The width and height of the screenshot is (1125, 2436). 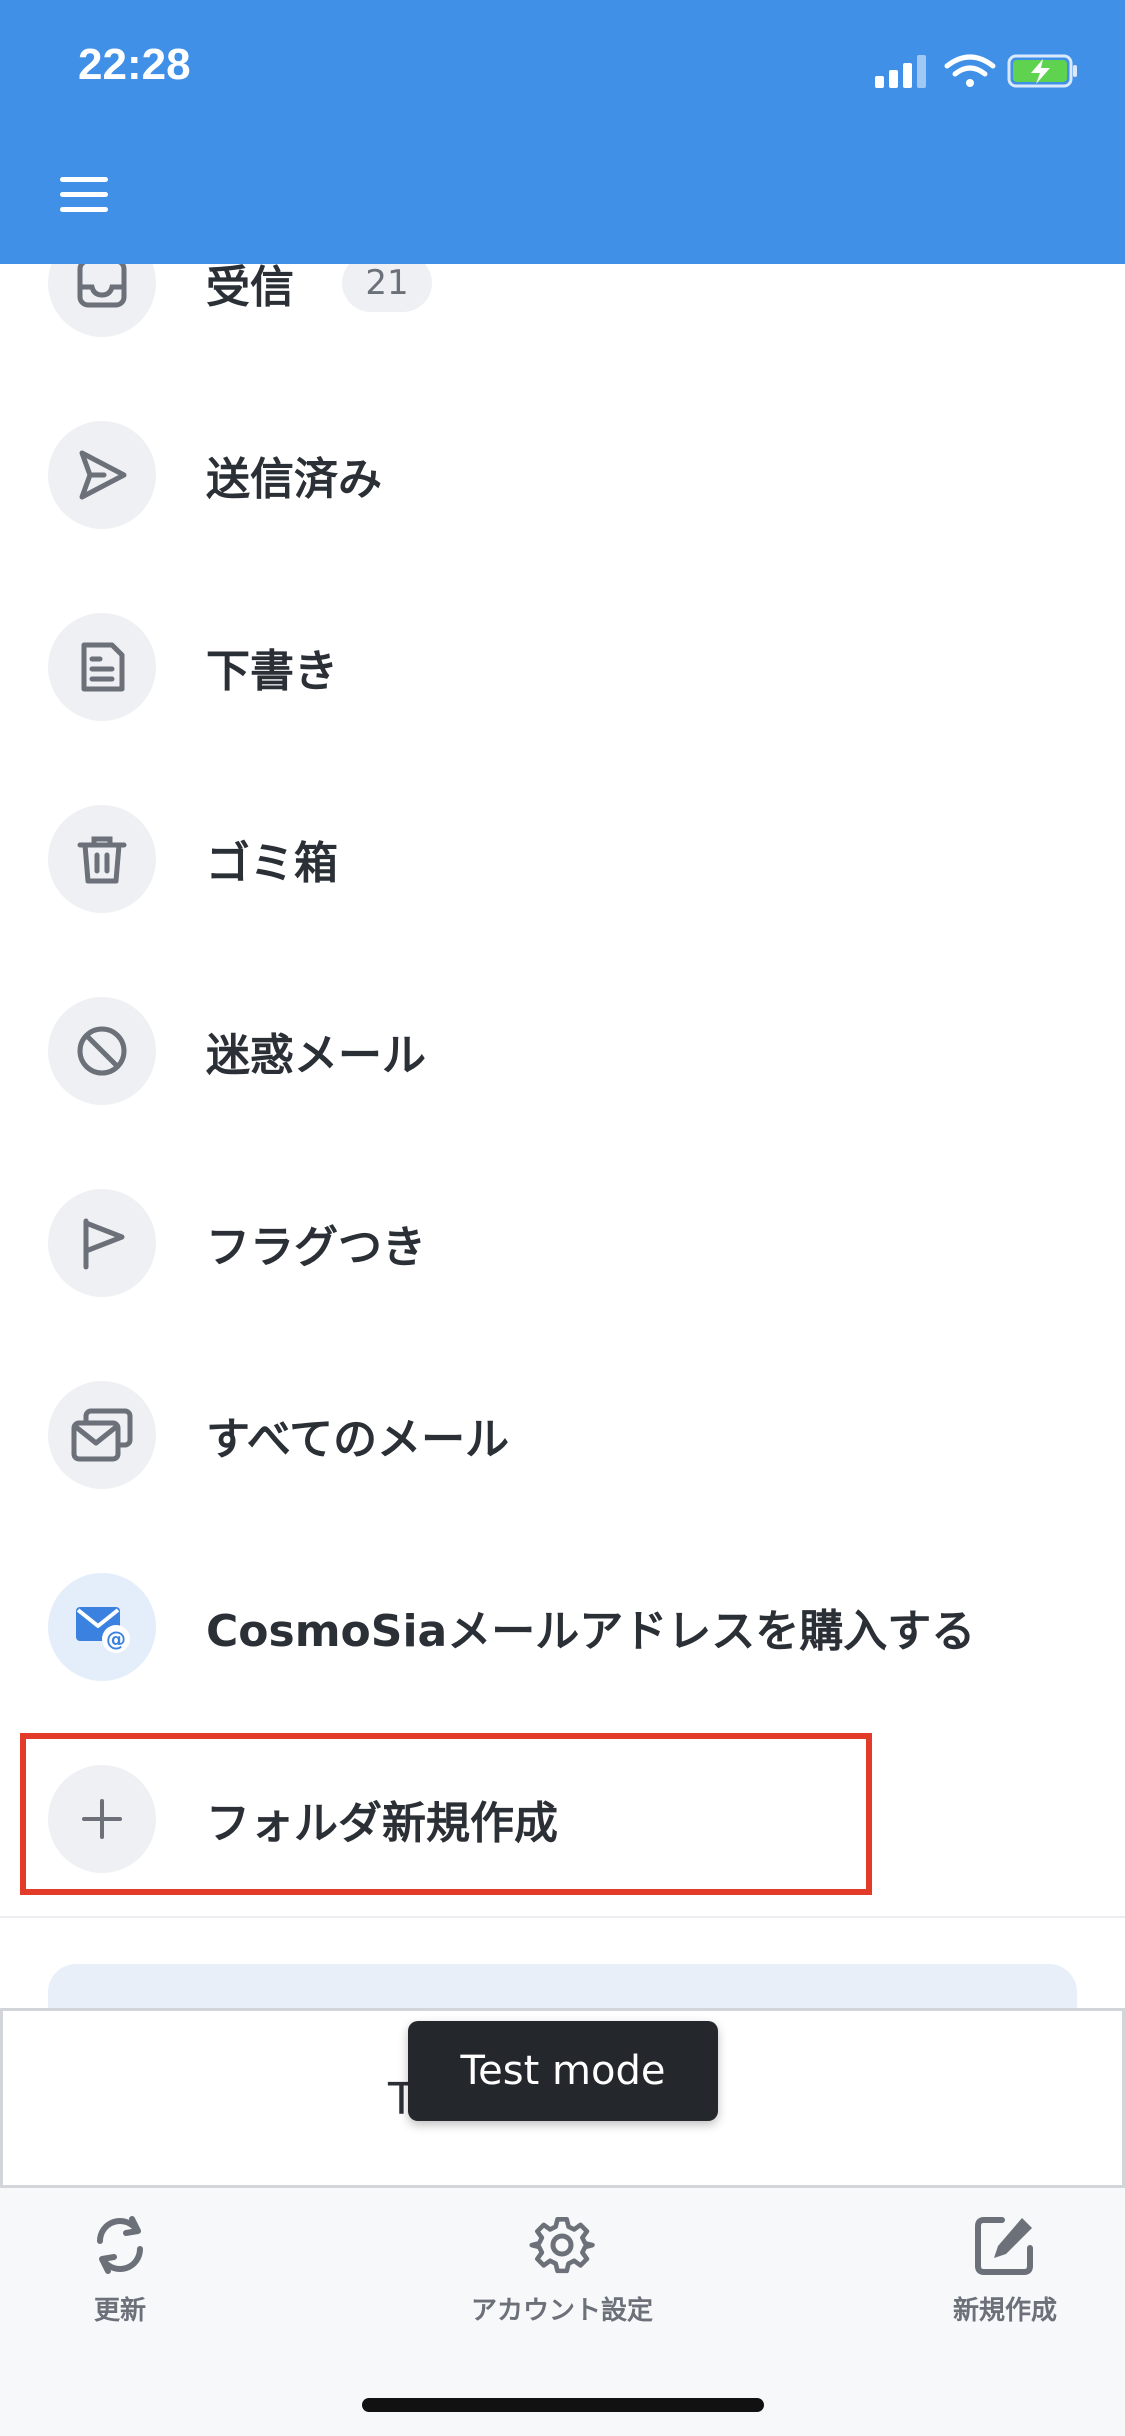 I want to click on create-folder-item: フォルダ新規作成, so click(x=562, y=1819).